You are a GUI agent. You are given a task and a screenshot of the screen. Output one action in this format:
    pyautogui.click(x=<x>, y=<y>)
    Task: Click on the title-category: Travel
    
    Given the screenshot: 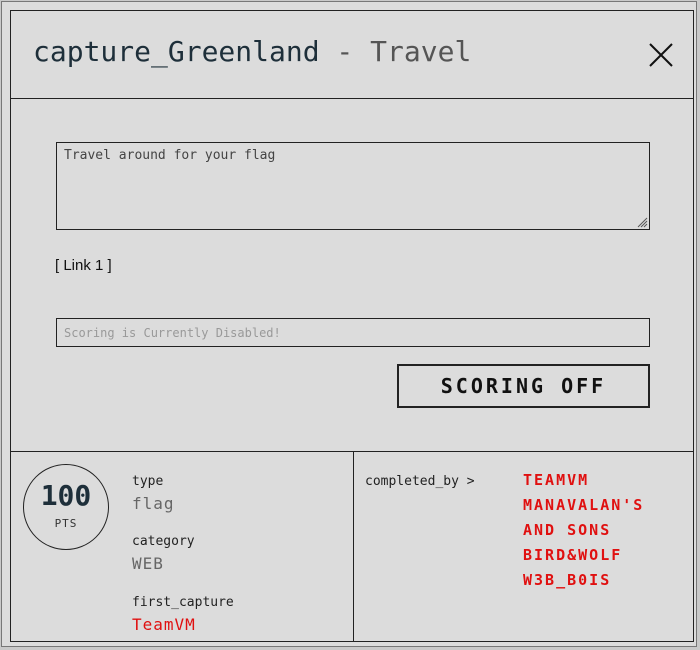 What is the action you would take?
    pyautogui.click(x=421, y=51)
    